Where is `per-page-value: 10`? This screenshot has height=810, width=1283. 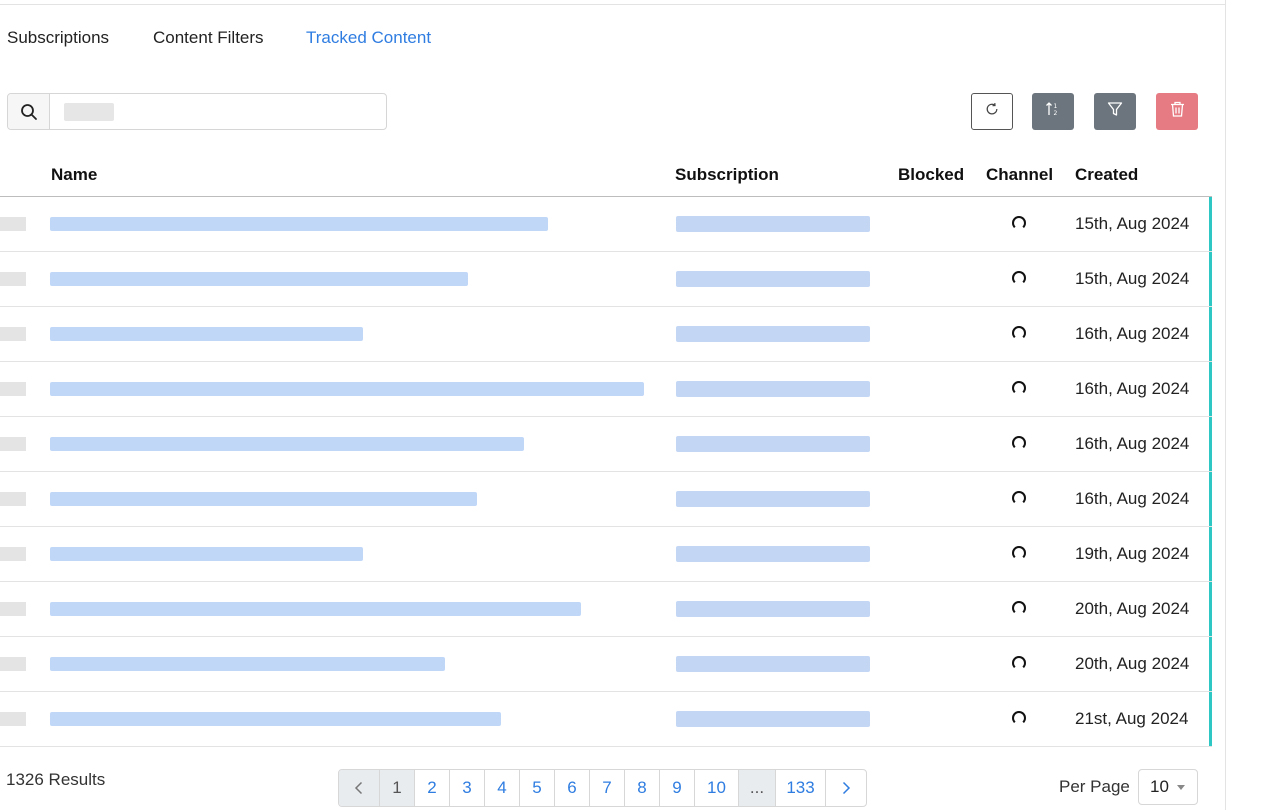
per-page-value: 10 is located at coordinates (1159, 786).